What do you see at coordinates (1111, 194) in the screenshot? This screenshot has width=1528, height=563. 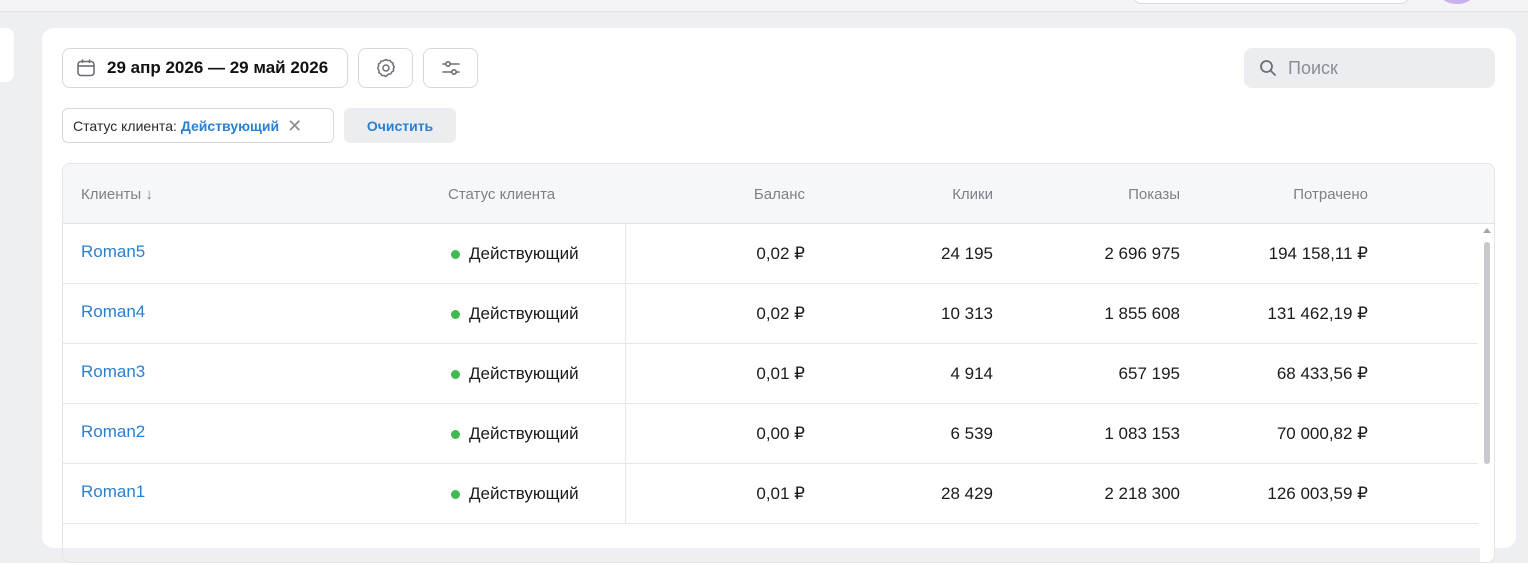 I see `column-header-shows: Показы` at bounding box center [1111, 194].